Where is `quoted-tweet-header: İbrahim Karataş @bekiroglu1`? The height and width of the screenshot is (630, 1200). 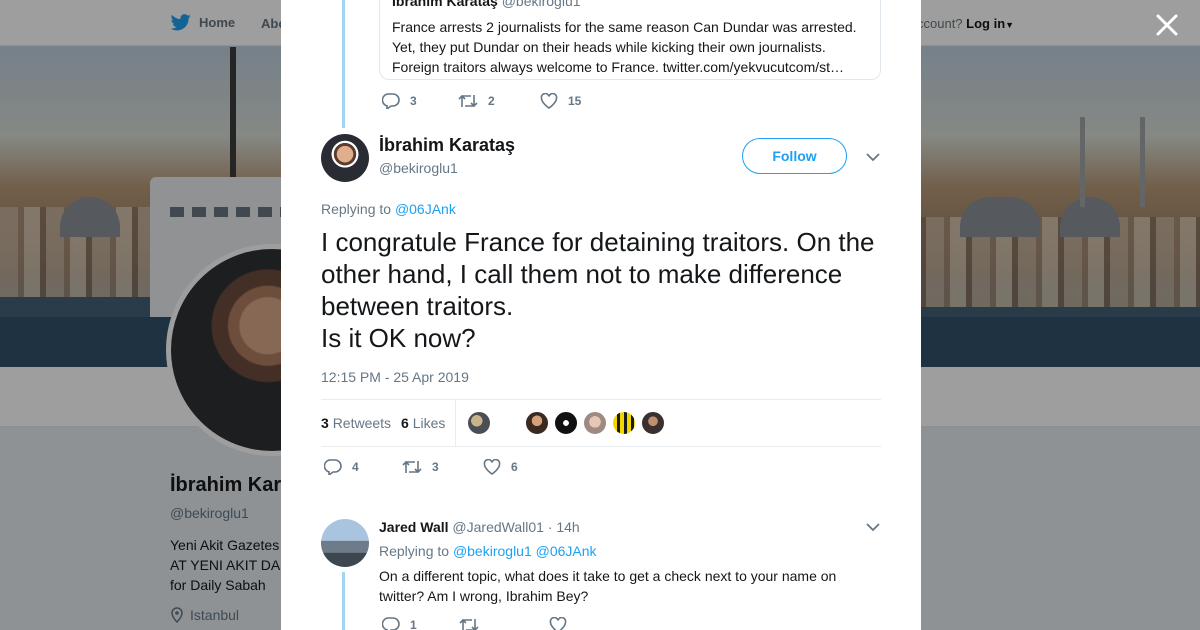
quoted-tweet-header: İbrahim Karataş @bekiroglu1 is located at coordinates (630, 5).